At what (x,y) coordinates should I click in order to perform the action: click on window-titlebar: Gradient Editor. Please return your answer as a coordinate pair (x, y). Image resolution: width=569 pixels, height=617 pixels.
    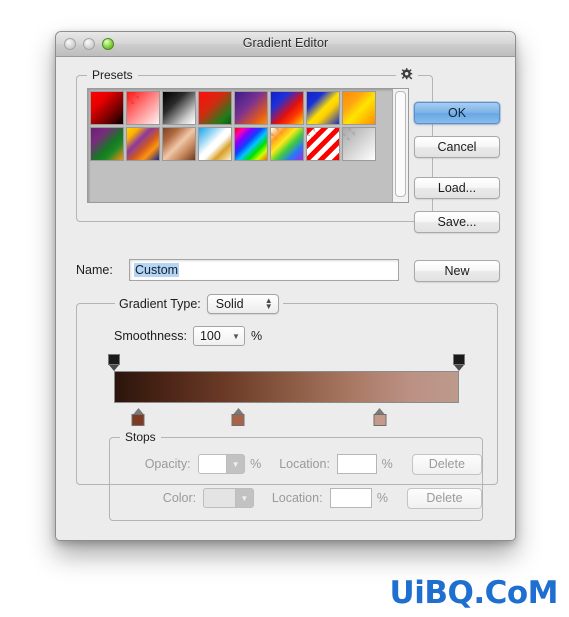
    Looking at the image, I should click on (285, 44).